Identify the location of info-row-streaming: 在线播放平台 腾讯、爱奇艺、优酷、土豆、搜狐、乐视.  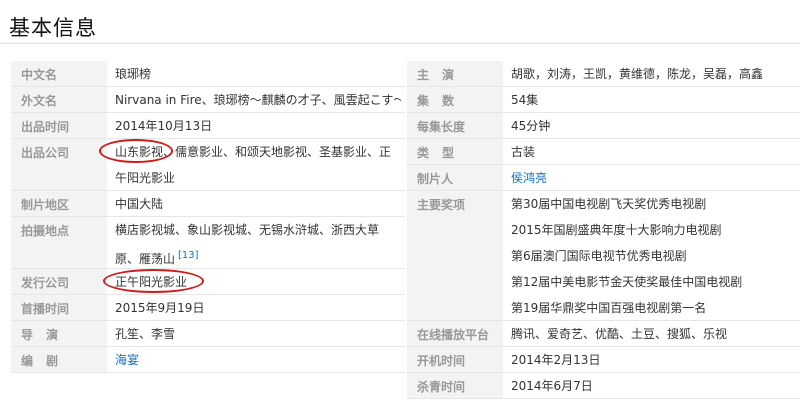
(603, 334).